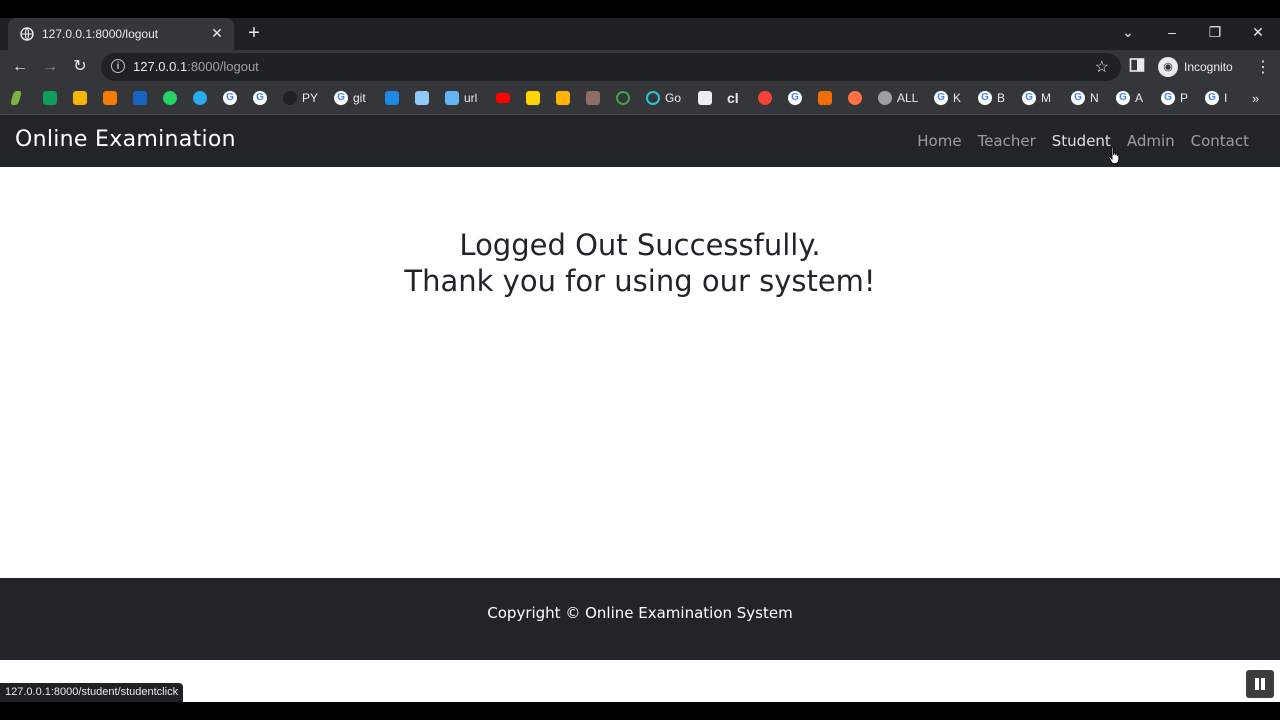 This screenshot has width=1280, height=720. I want to click on bookmark-a: GA, so click(1129, 98).